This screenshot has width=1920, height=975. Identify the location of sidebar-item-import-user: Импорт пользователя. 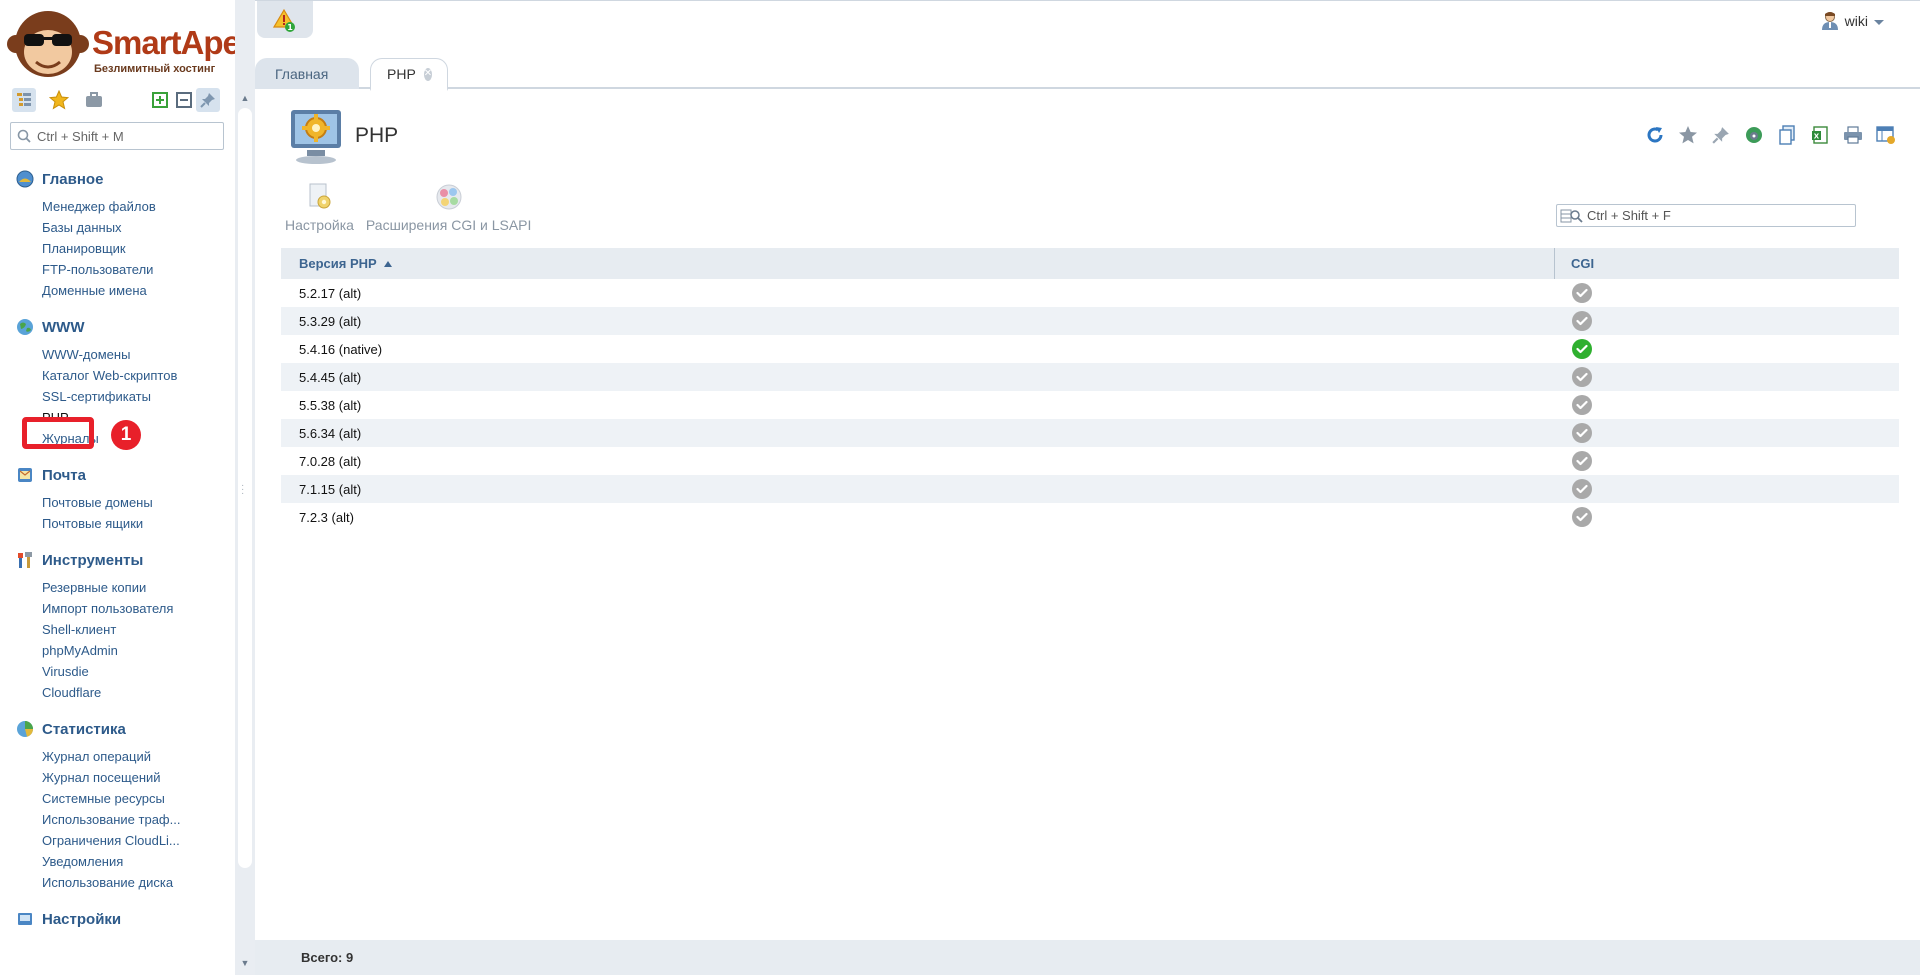
(117, 608).